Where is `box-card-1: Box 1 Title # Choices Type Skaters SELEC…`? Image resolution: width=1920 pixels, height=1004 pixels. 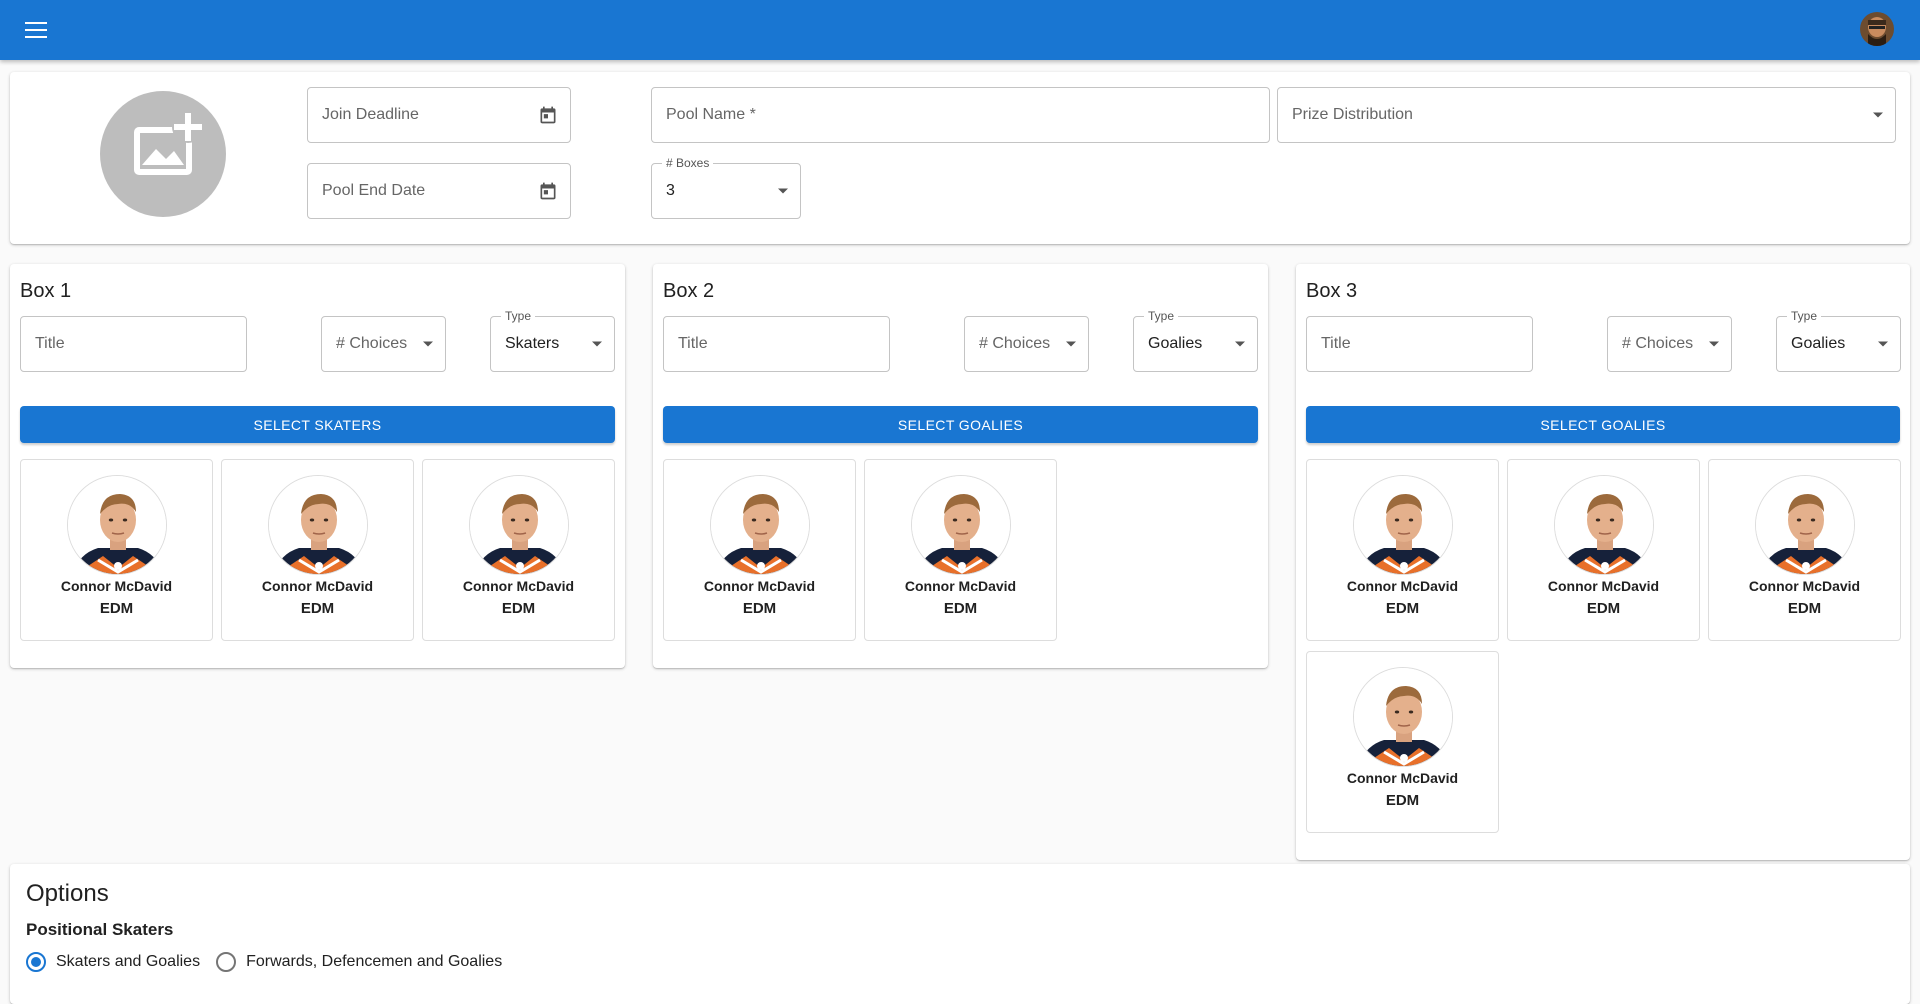
box-card-1: Box 1 Title # Choices Type Skaters SELEC… is located at coordinates (317, 466).